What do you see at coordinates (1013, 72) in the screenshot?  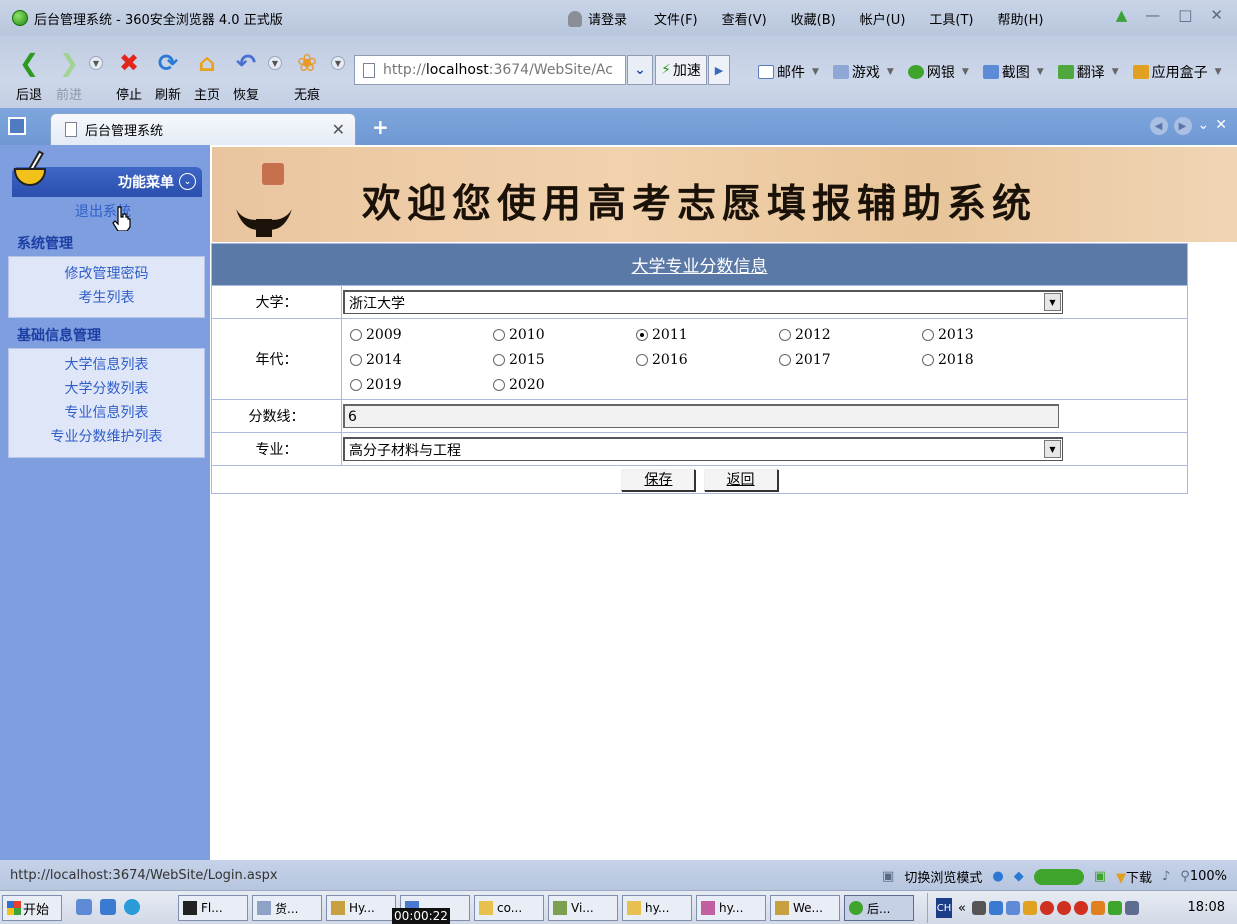 I see `screenshot-tool: 截图 ▼` at bounding box center [1013, 72].